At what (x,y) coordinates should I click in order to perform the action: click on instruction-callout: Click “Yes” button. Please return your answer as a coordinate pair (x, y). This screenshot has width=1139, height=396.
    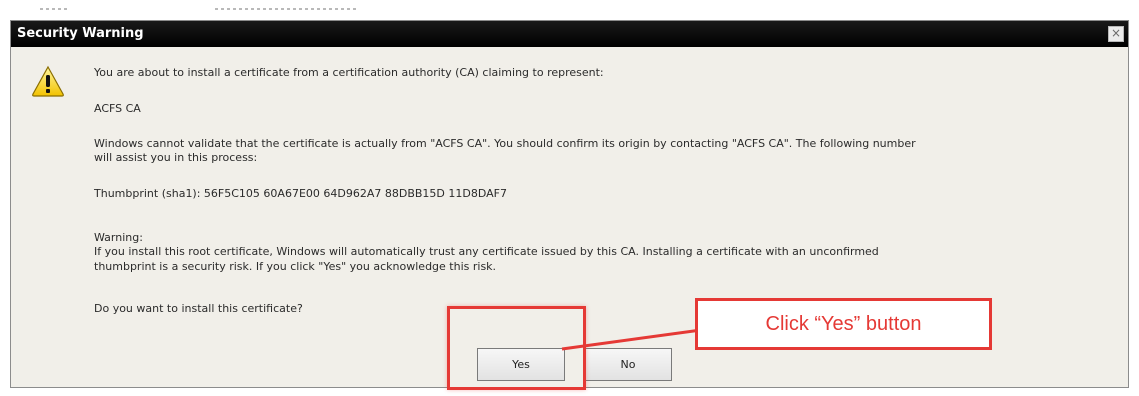
    Looking at the image, I should click on (843, 324).